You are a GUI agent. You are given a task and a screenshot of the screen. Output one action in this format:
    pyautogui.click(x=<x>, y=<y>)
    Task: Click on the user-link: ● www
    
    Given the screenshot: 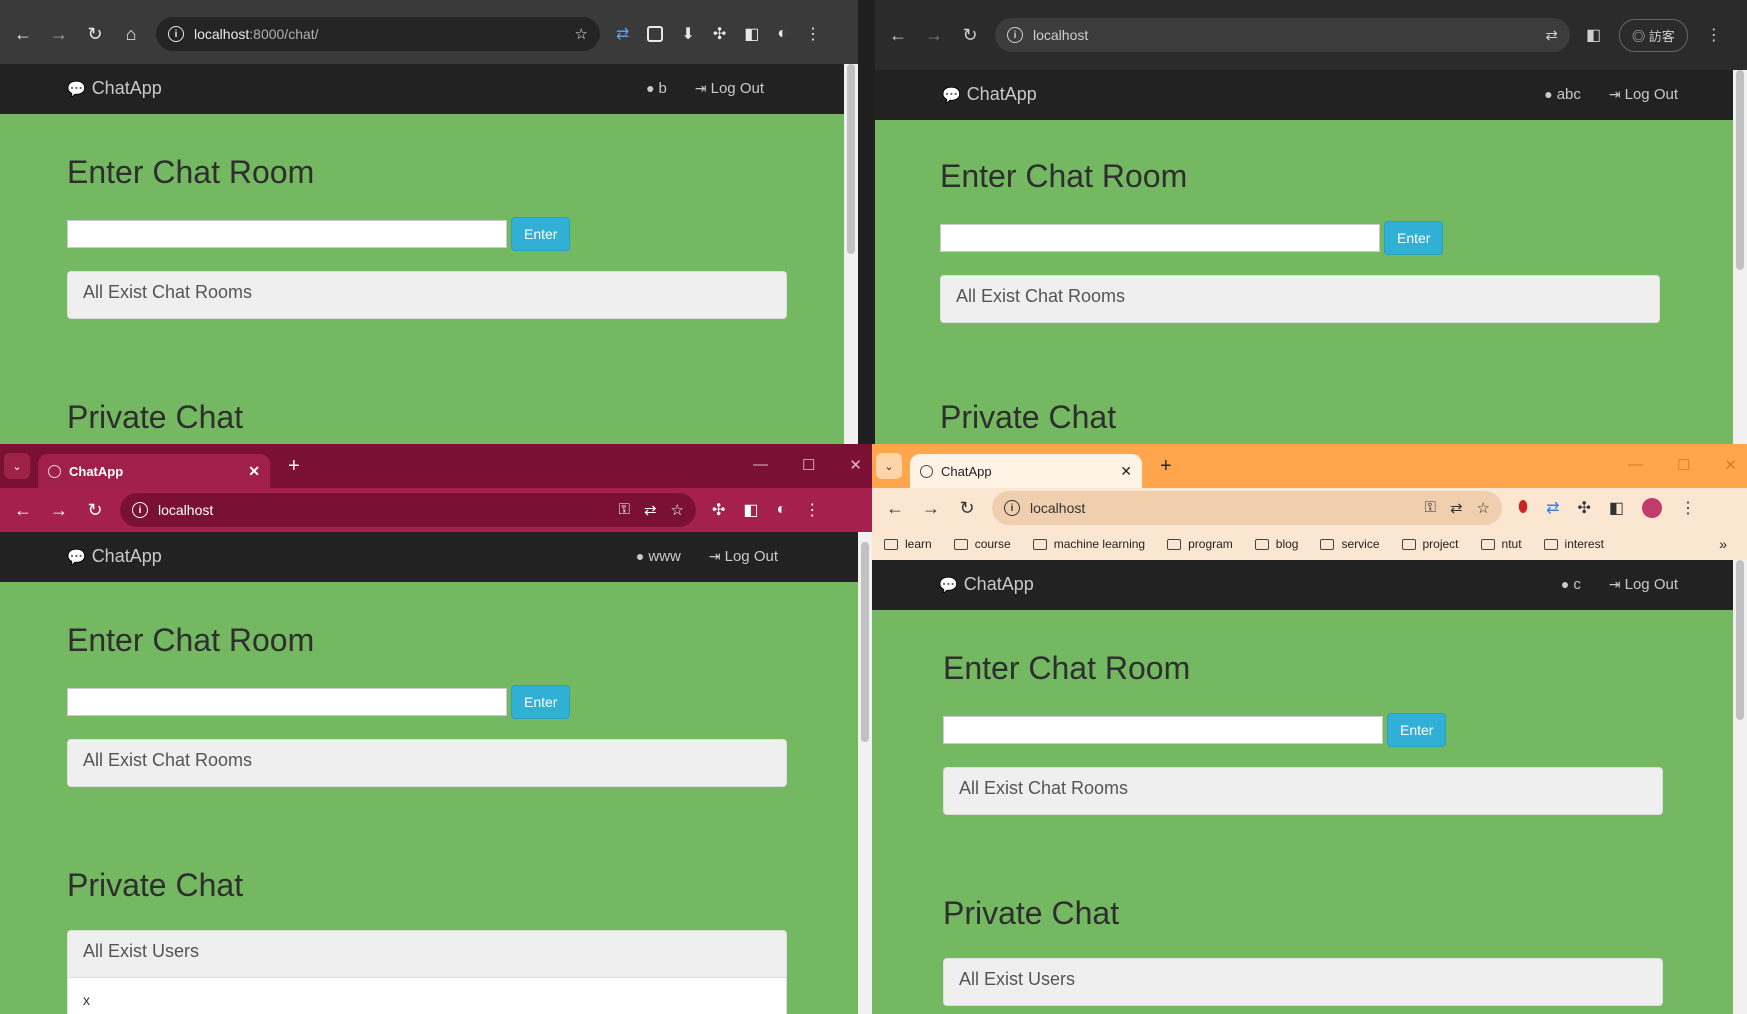 What is the action you would take?
    pyautogui.click(x=658, y=556)
    